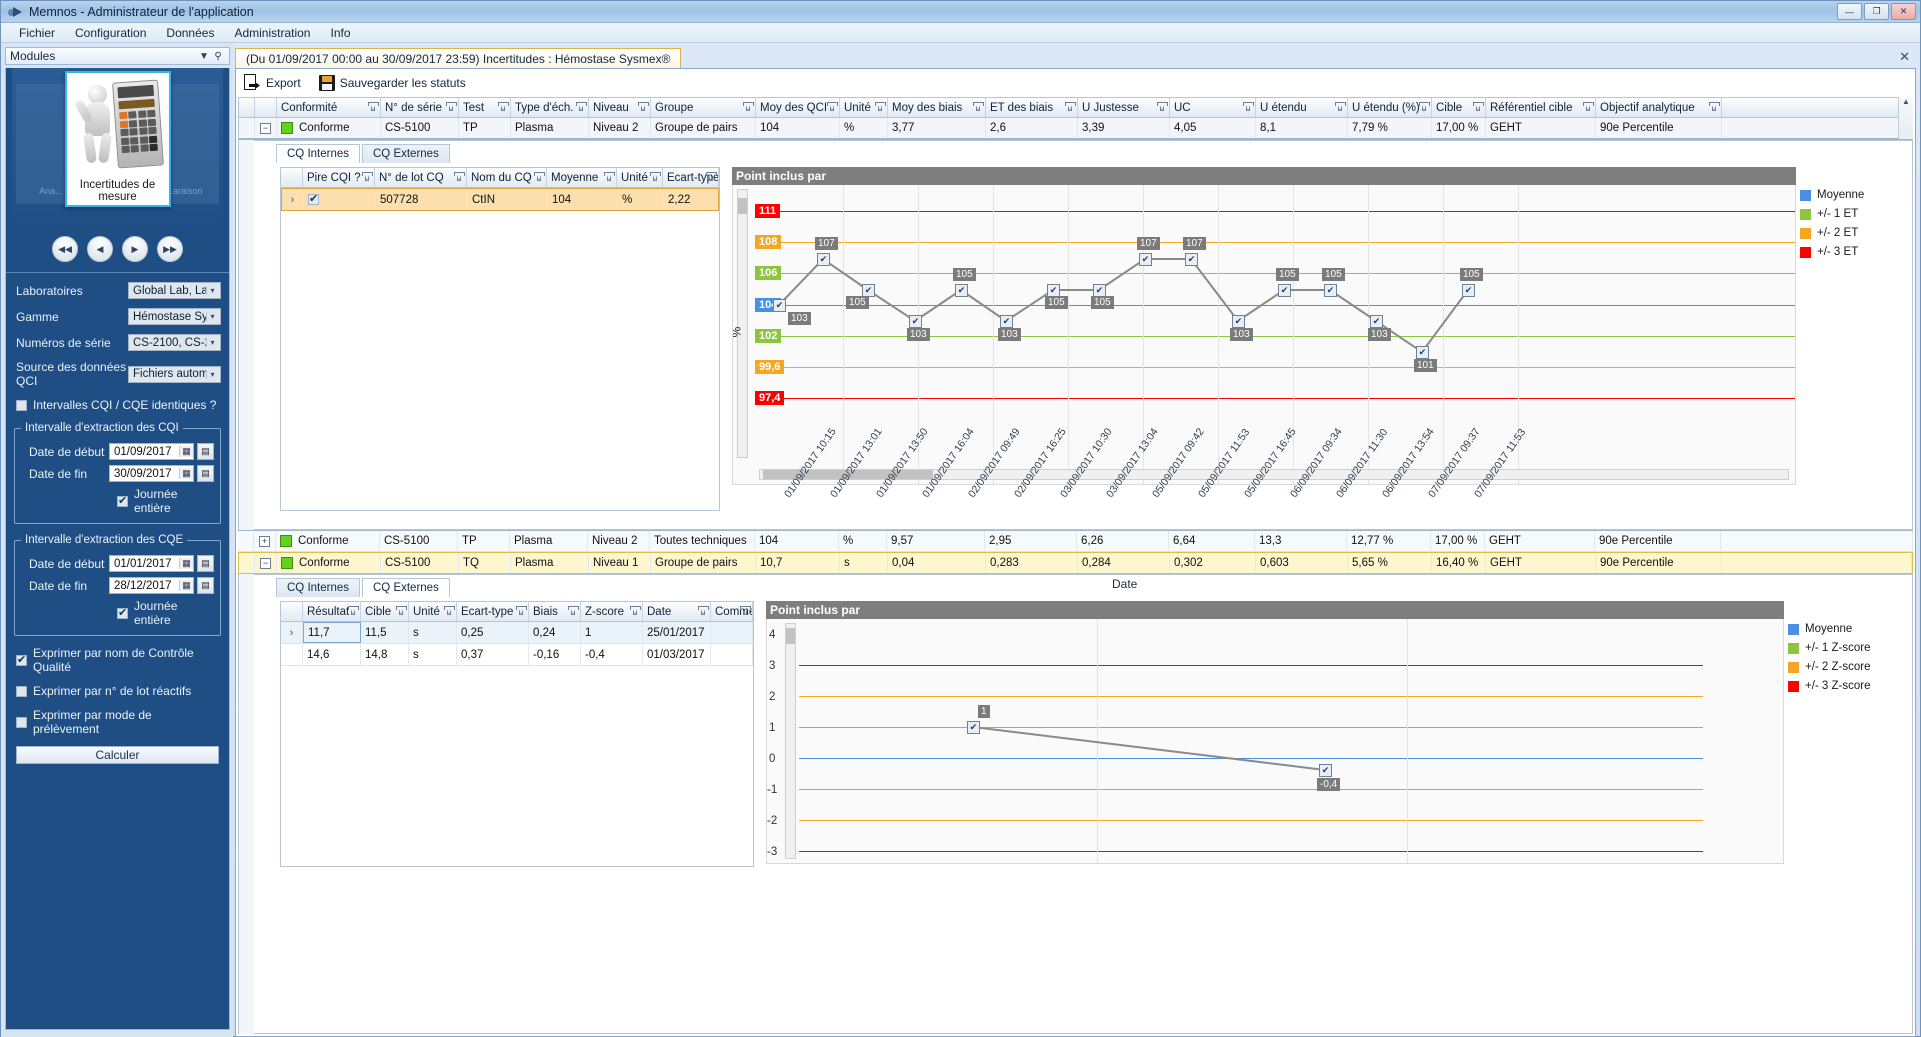 The image size is (1921, 1037). I want to click on option-par-nom-cq-checkbox, so click(21, 659).